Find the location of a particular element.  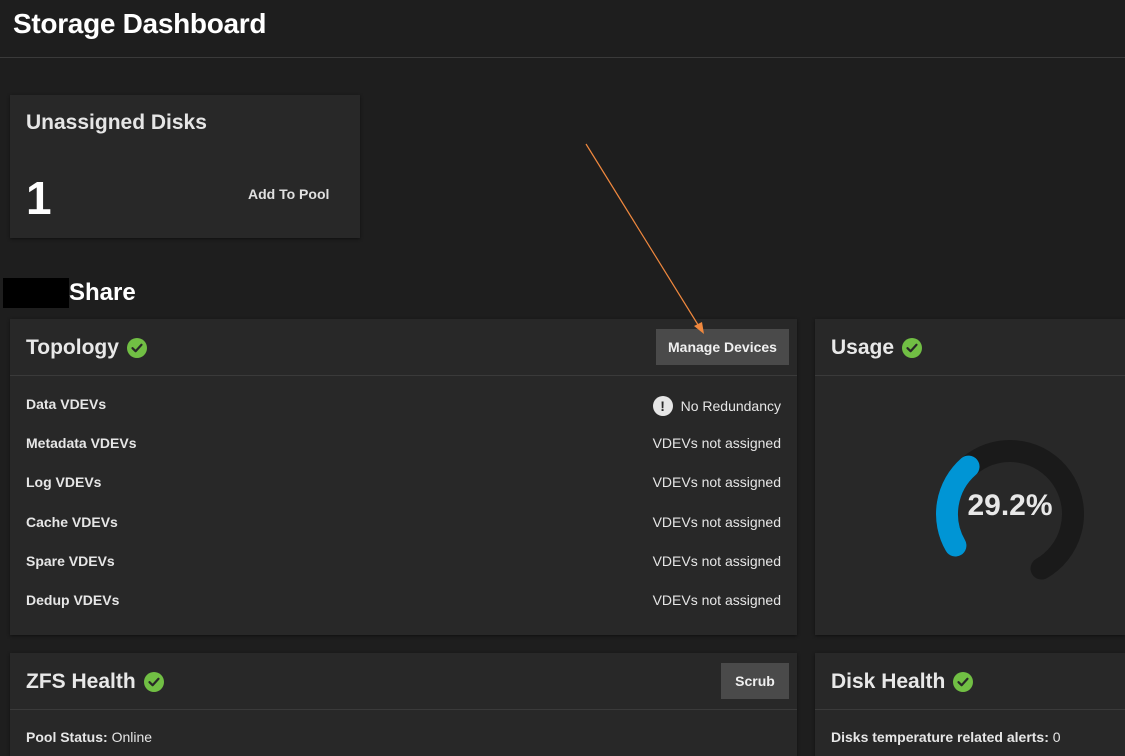

page-title: Storage Dashboard is located at coordinates (140, 23).